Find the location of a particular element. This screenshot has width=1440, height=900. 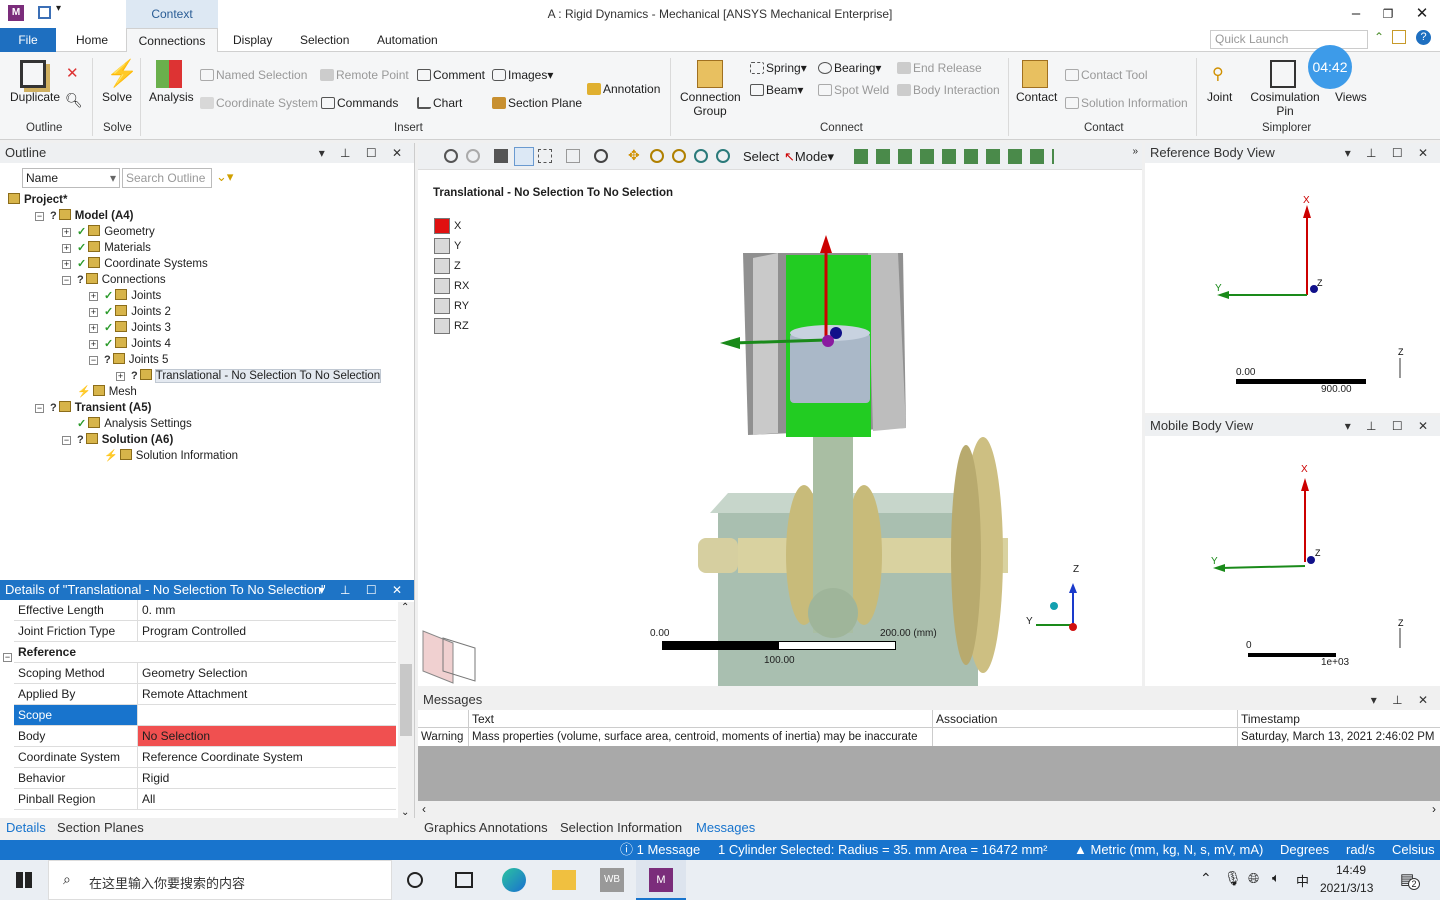

rotational-velocity-units: rad/s is located at coordinates (1360, 850).